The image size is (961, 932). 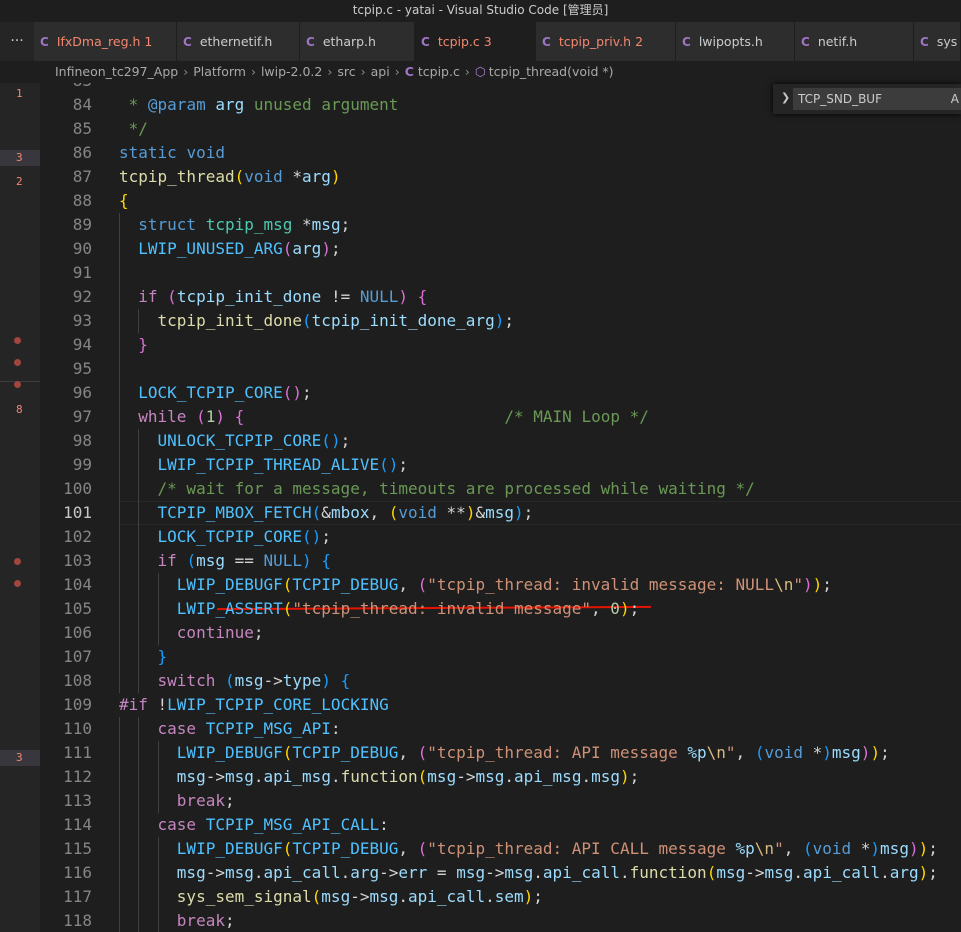 What do you see at coordinates (244, 896) in the screenshot?
I see `code-token: sys_sem_signal` at bounding box center [244, 896].